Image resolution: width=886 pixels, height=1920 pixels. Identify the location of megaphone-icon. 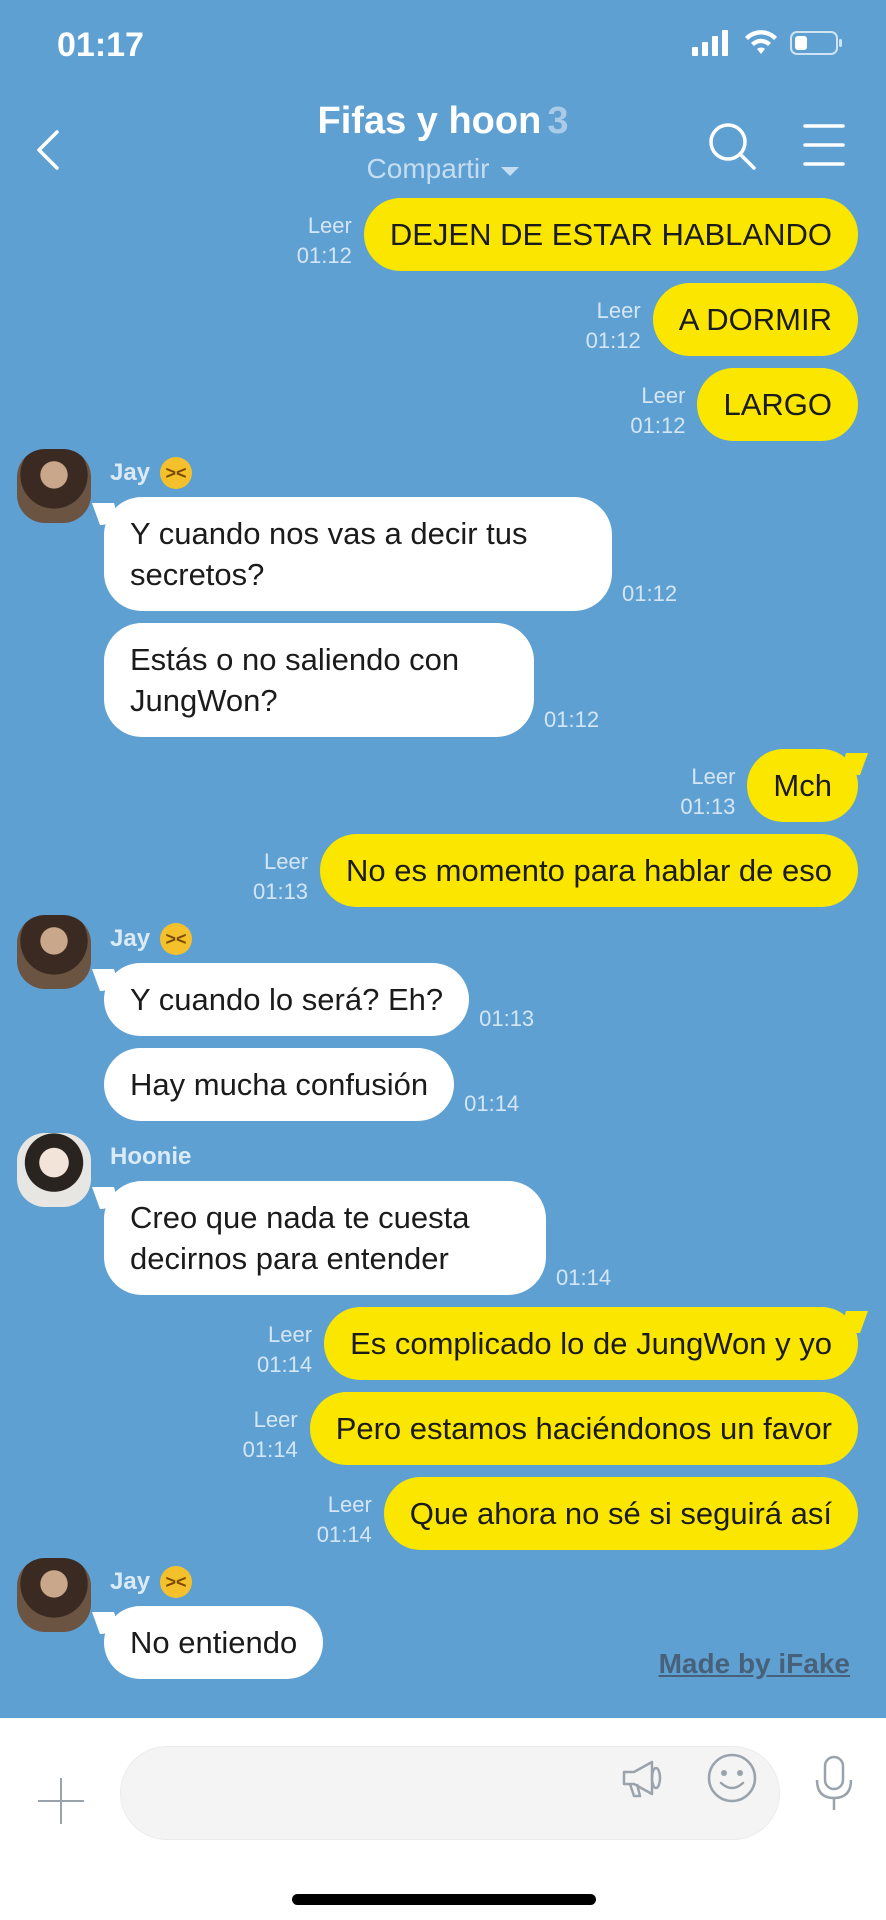
(642, 1779).